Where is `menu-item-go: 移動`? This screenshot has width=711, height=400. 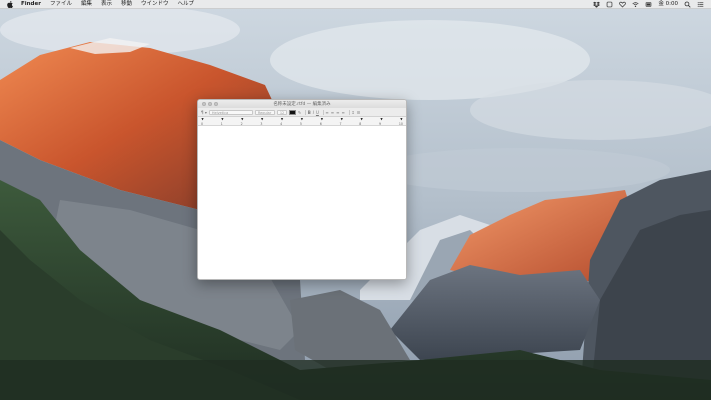 menu-item-go: 移動 is located at coordinates (126, 4).